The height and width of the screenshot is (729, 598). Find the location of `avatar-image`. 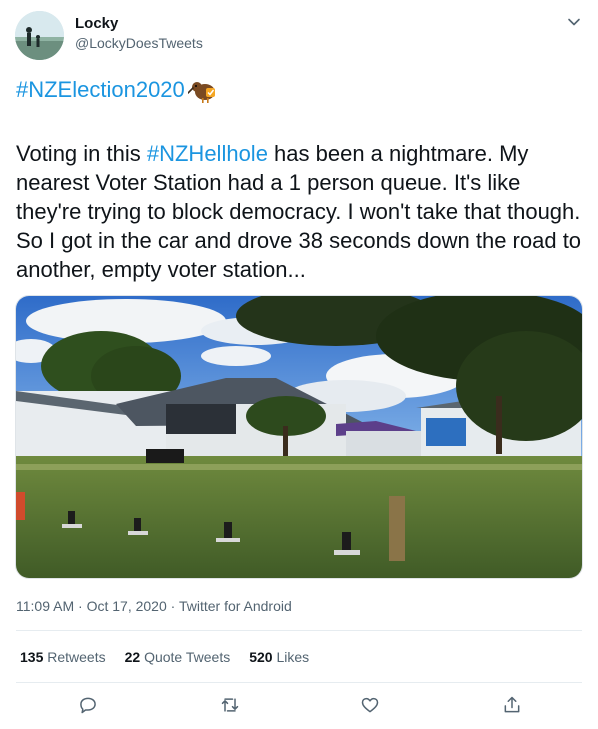

avatar-image is located at coordinates (39, 35).